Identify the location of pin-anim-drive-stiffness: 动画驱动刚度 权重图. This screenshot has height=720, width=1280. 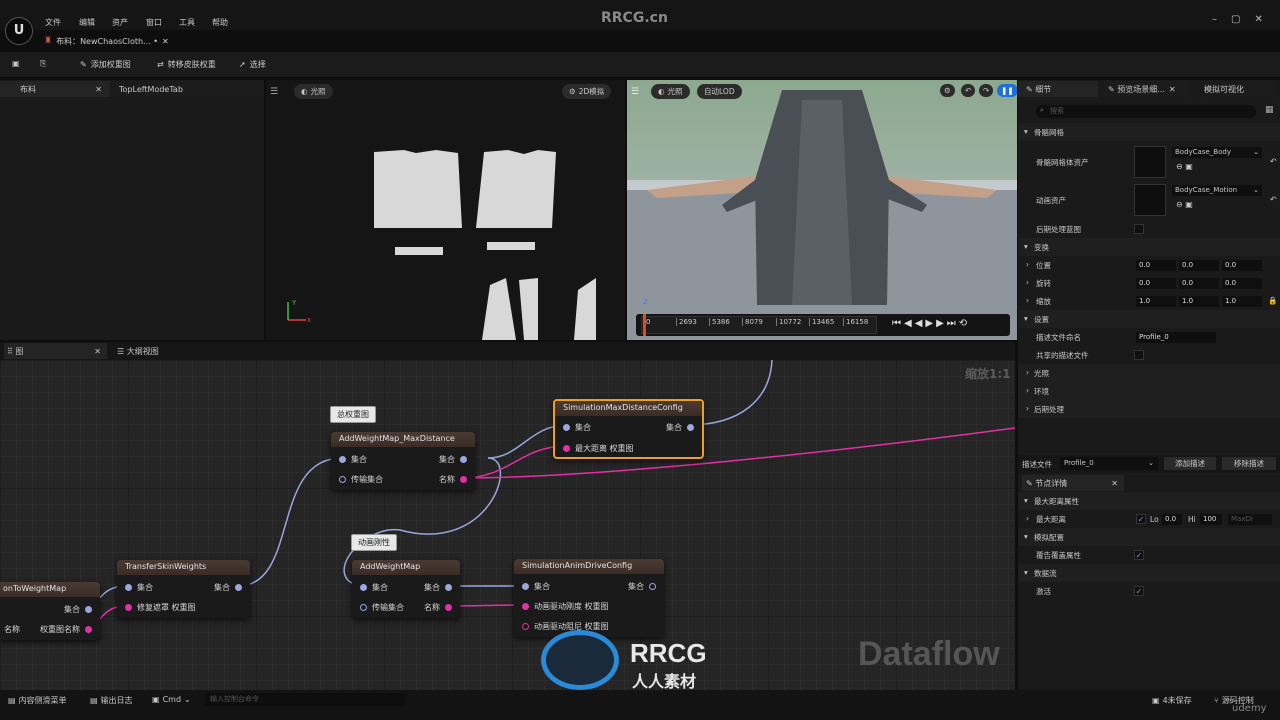
(565, 606).